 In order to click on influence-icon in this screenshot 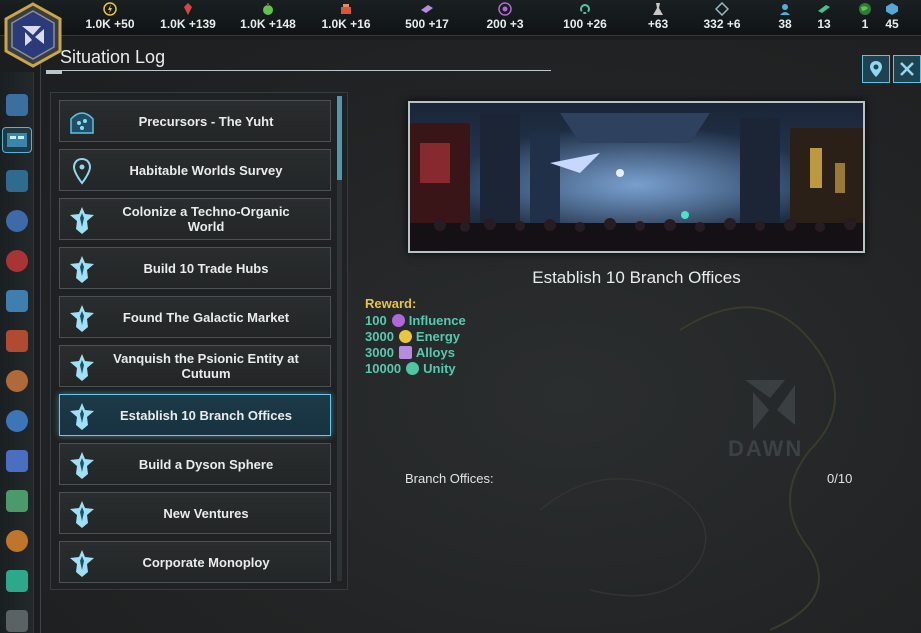, I will do `click(398, 320)`.